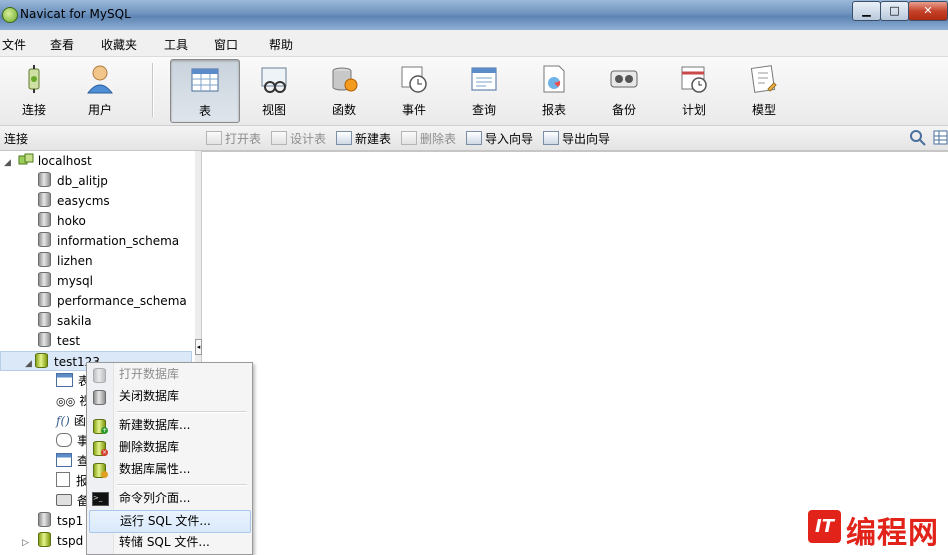 This screenshot has height=555, width=948. I want to click on tree-db-label: easycms, so click(83, 201).